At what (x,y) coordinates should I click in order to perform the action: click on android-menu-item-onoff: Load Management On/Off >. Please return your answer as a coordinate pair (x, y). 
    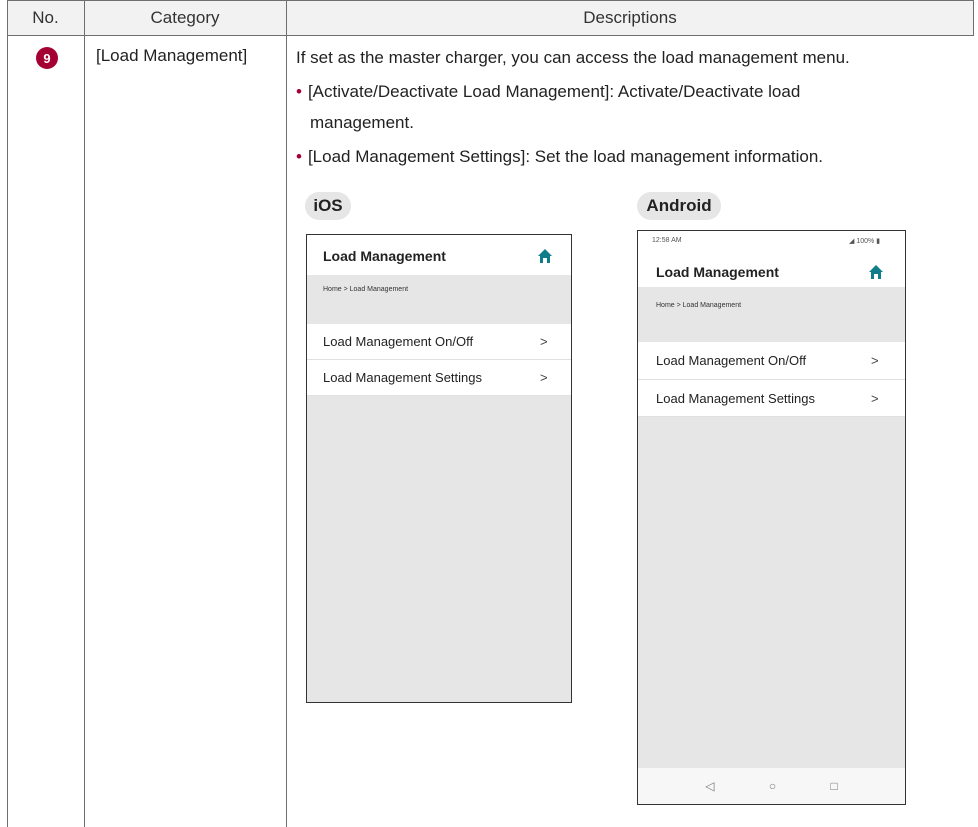
    Looking at the image, I should click on (771, 361).